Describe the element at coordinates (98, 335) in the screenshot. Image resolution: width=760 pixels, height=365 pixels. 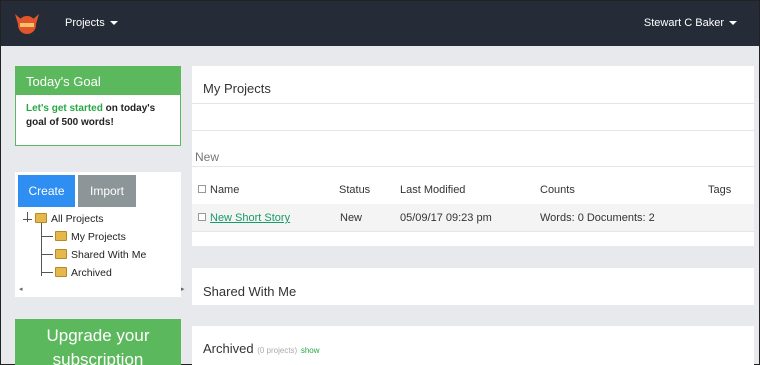
I see `upgrade-line-1: Upgrade your` at that location.